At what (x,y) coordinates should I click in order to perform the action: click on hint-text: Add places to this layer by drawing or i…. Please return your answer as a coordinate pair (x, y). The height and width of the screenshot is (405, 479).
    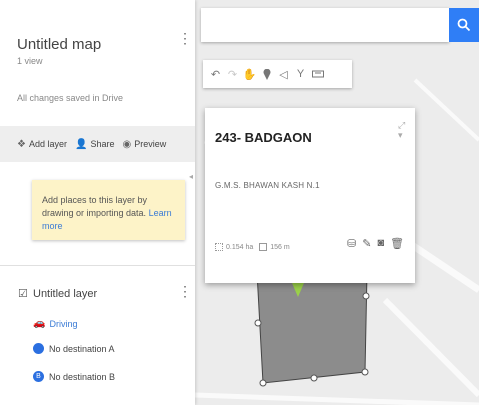
    Looking at the image, I should click on (95, 206).